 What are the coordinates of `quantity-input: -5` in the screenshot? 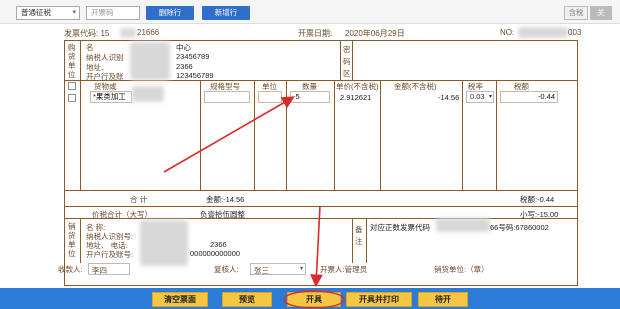 It's located at (310, 97).